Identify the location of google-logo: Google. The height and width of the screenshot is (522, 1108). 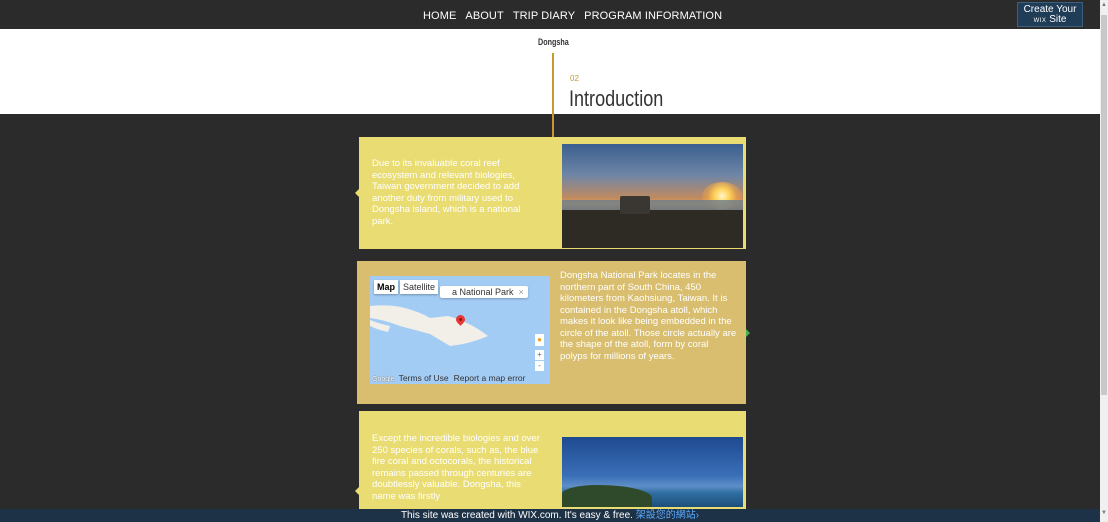
(383, 379).